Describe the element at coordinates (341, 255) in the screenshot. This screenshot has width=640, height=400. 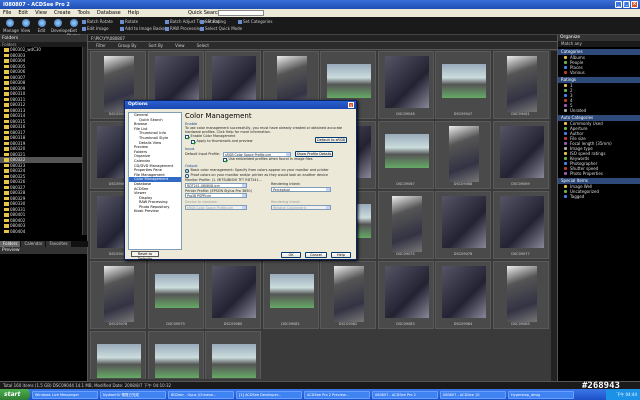
I see `help-button: Help` at that location.